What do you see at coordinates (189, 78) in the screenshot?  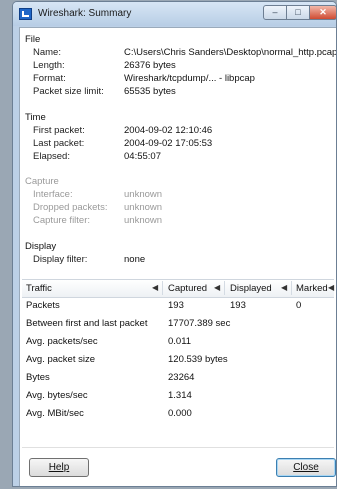 I see `file-format-value: Wireshark/tcpdump/... - libpcap` at bounding box center [189, 78].